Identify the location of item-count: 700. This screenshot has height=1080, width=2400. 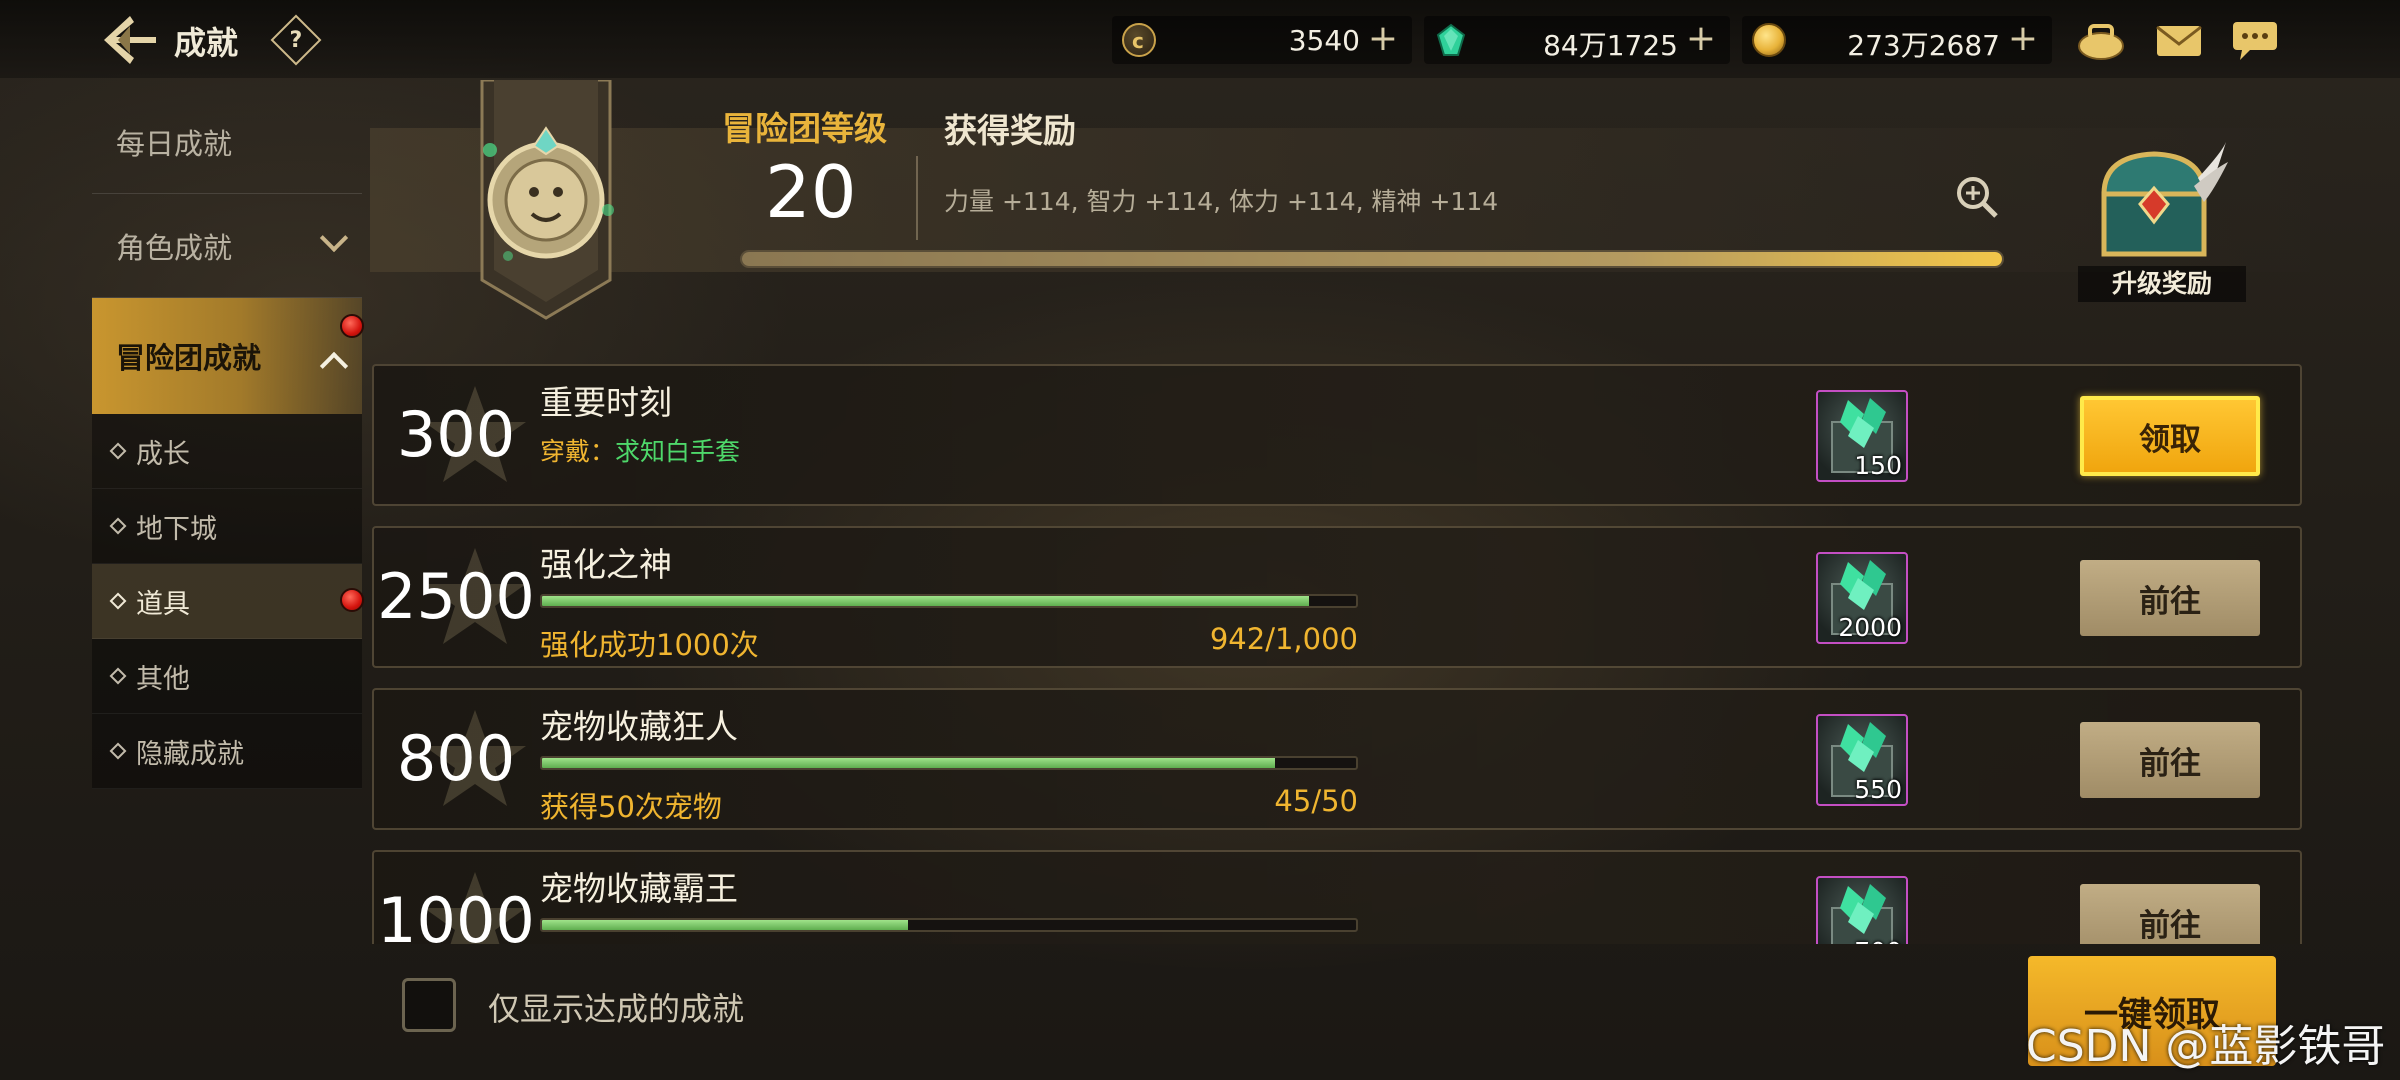
(1878, 940).